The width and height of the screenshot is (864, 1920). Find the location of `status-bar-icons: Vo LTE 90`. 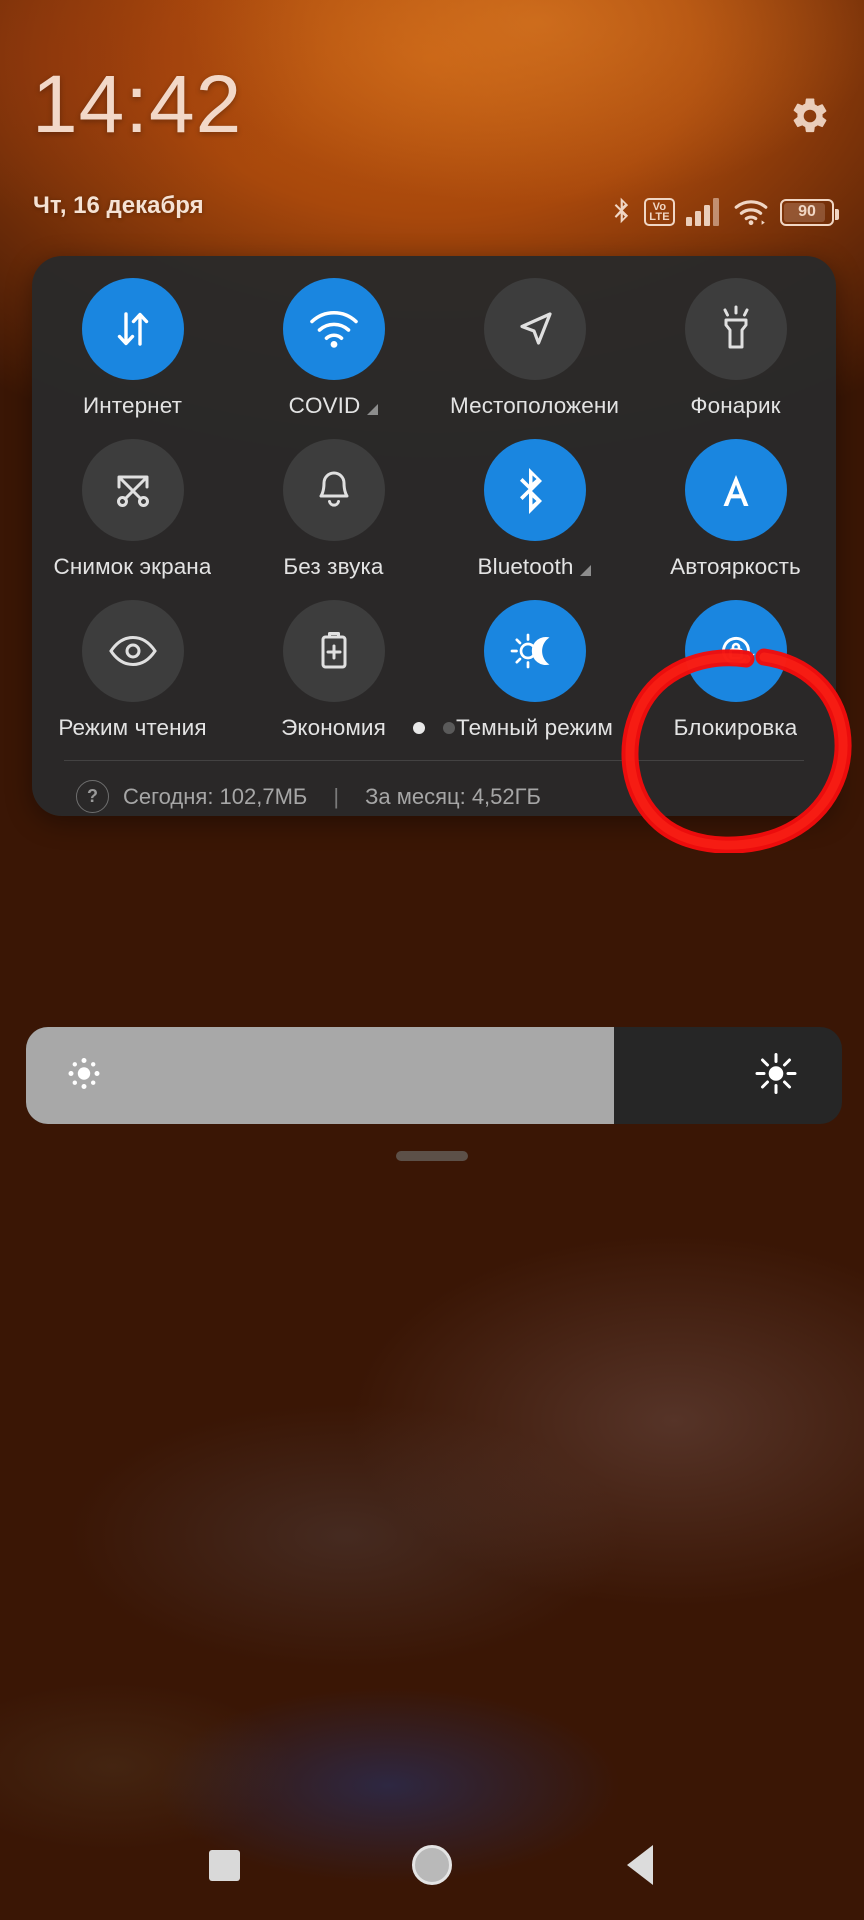

status-bar-icons: Vo LTE 90 is located at coordinates (725, 212).